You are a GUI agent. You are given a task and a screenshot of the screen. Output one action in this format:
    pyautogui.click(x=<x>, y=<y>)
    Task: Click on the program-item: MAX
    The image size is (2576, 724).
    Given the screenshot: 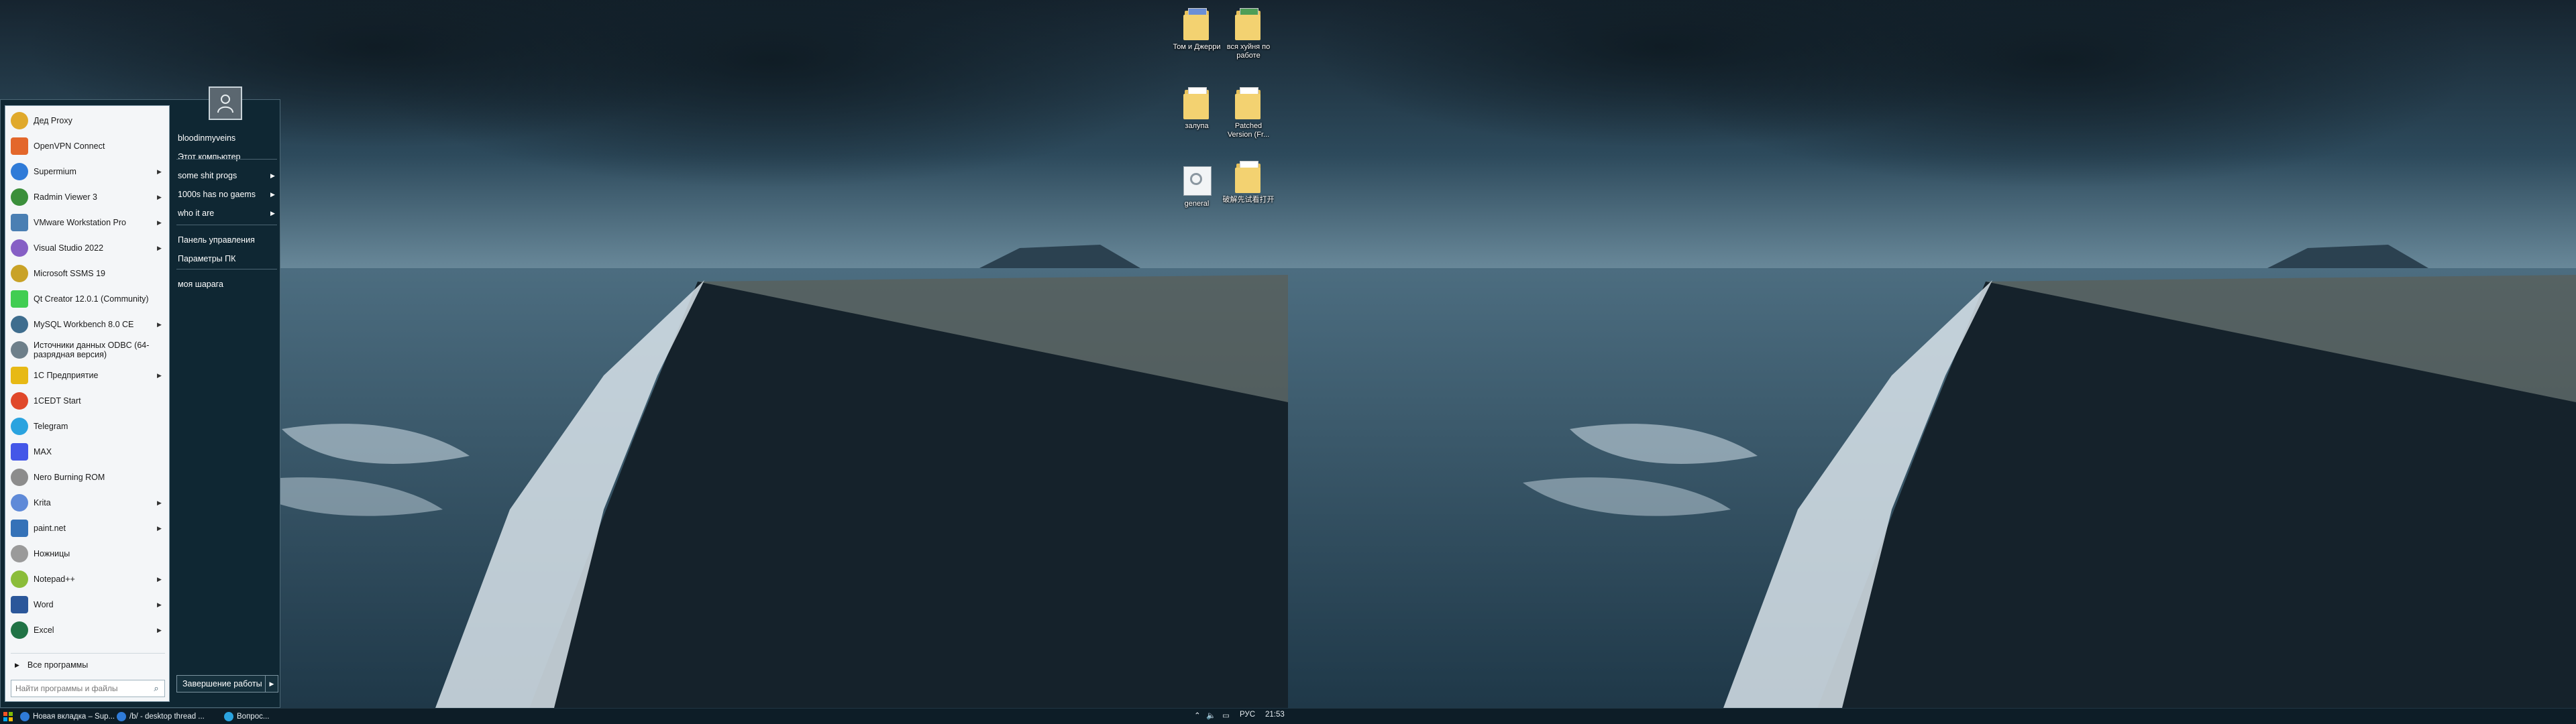 What is the action you would take?
    pyautogui.click(x=87, y=452)
    